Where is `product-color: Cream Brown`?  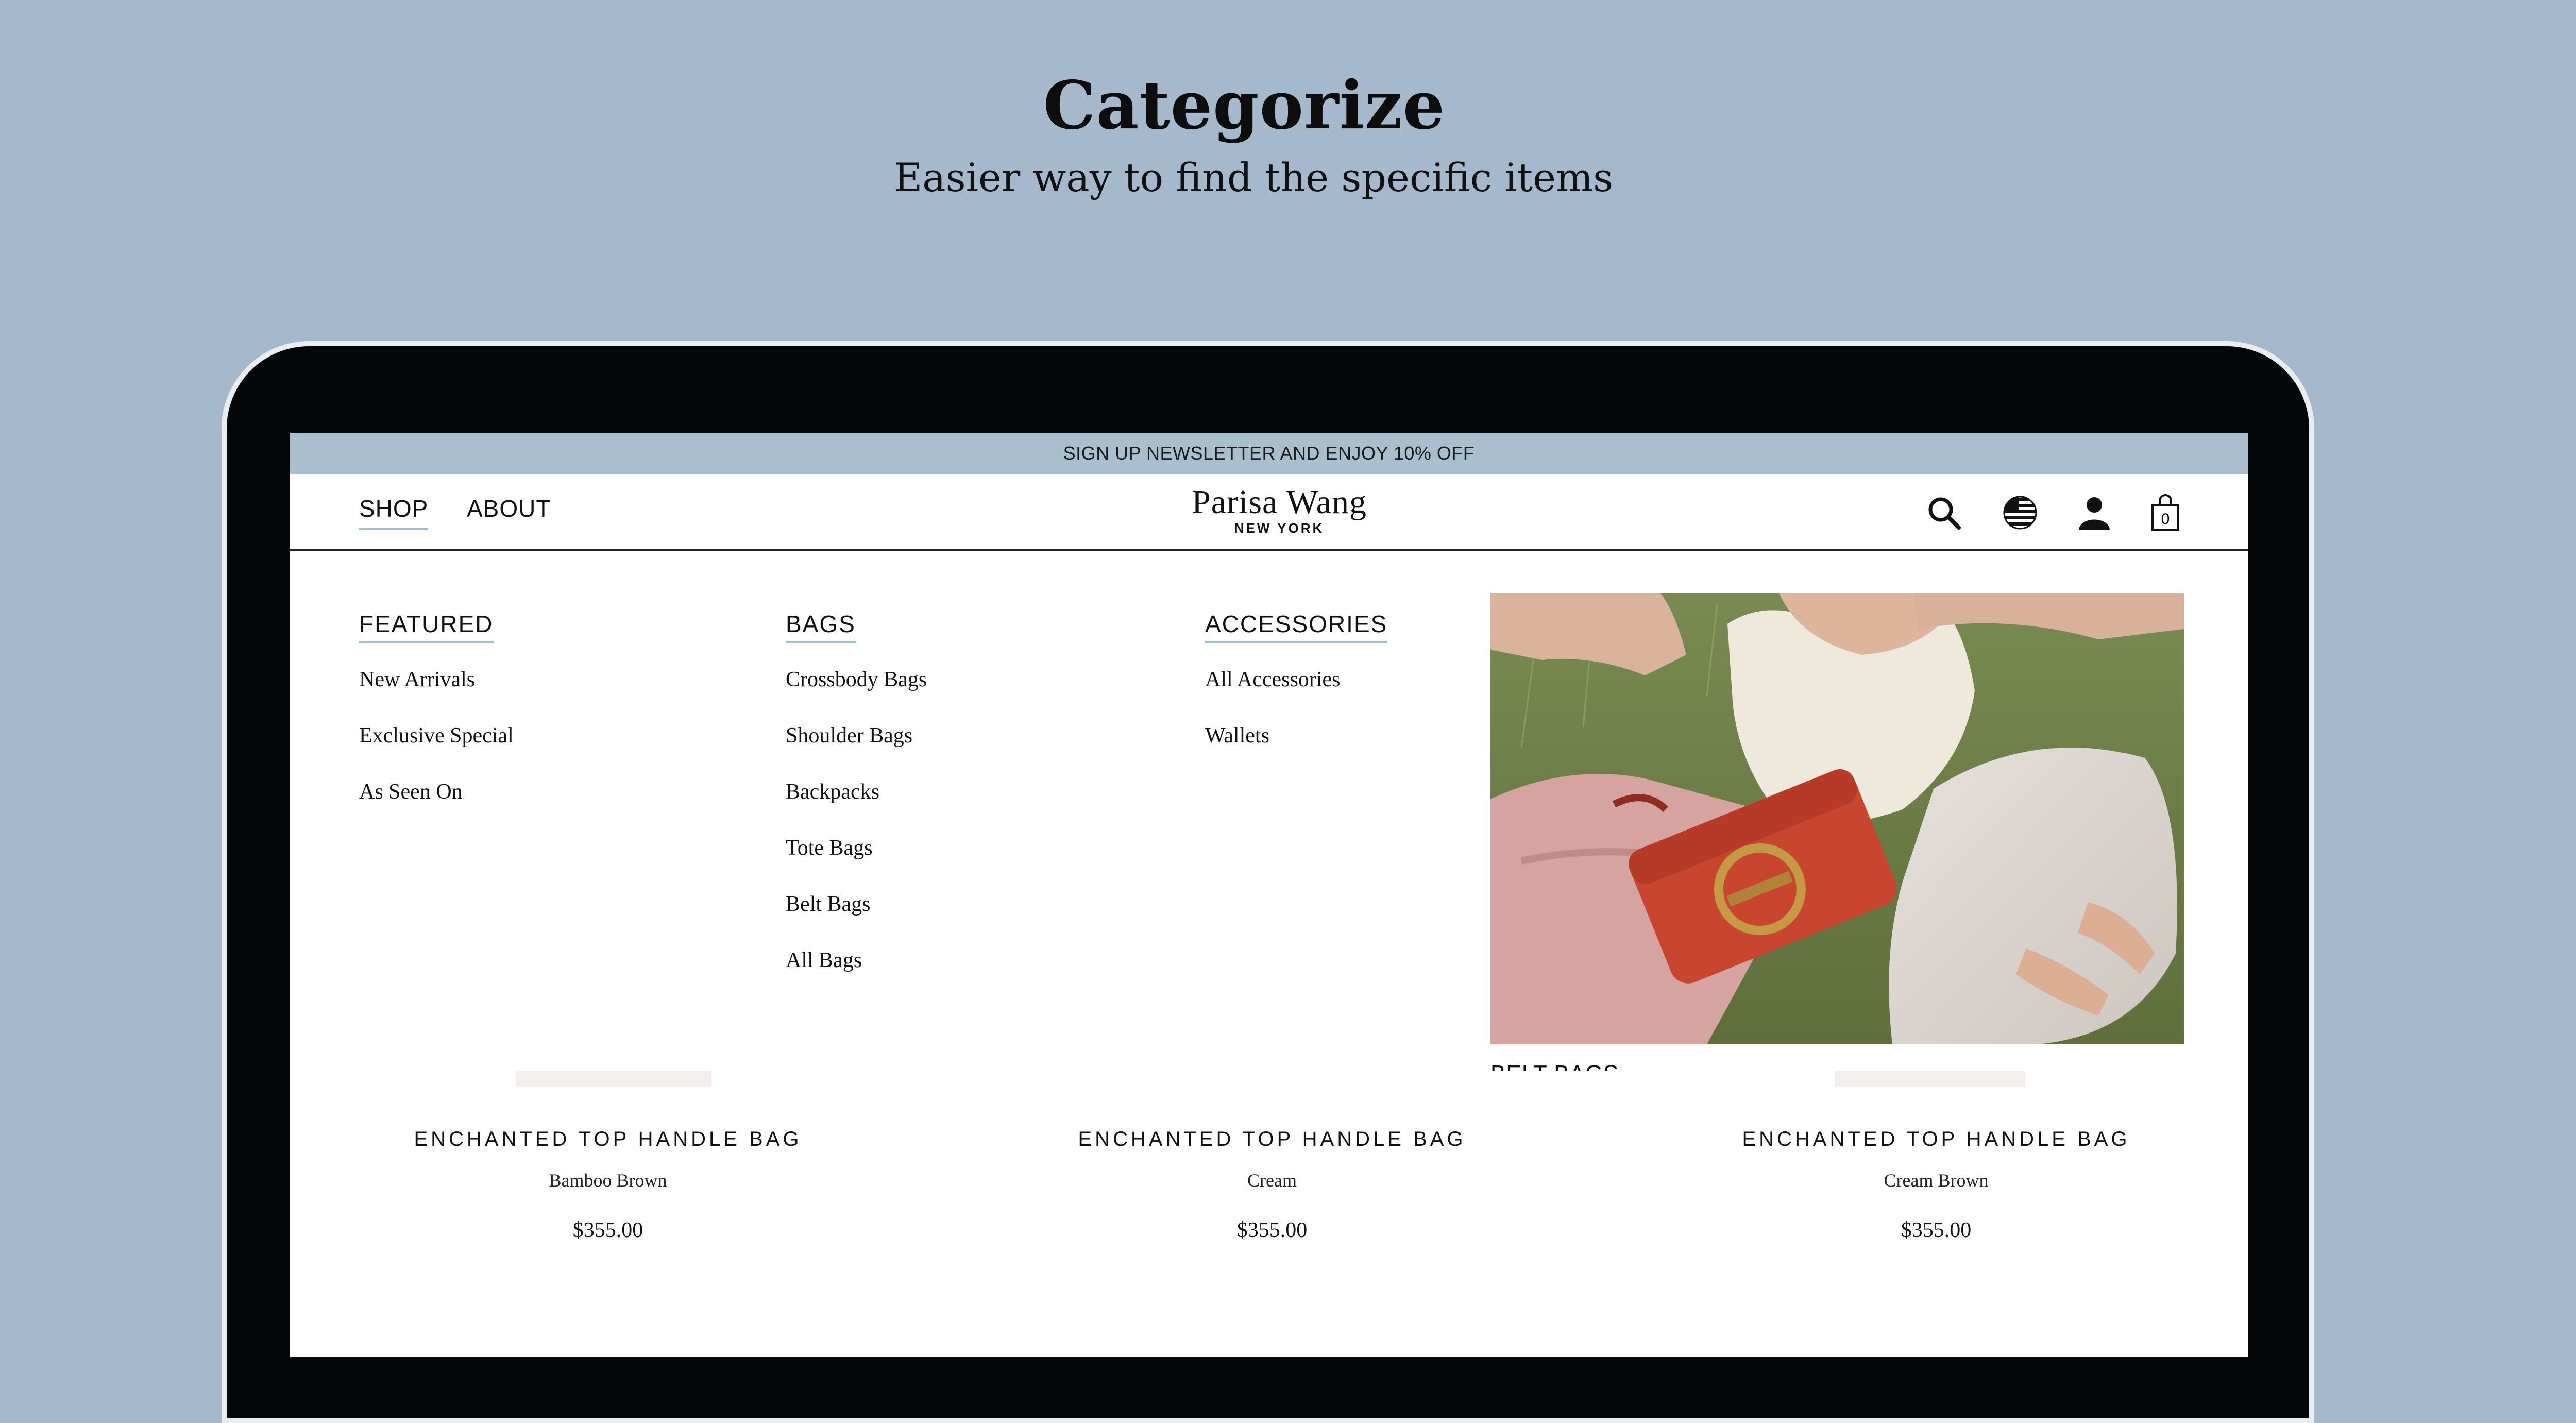
product-color: Cream Brown is located at coordinates (1936, 1180).